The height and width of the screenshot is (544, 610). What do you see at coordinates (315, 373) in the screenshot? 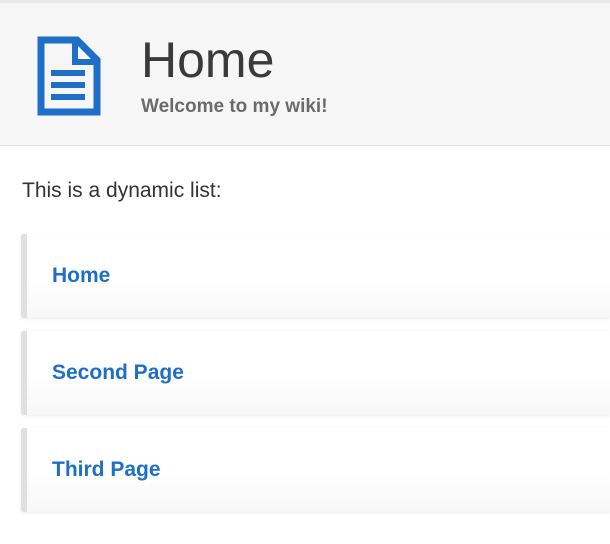
I see `list-item: Second Page` at bounding box center [315, 373].